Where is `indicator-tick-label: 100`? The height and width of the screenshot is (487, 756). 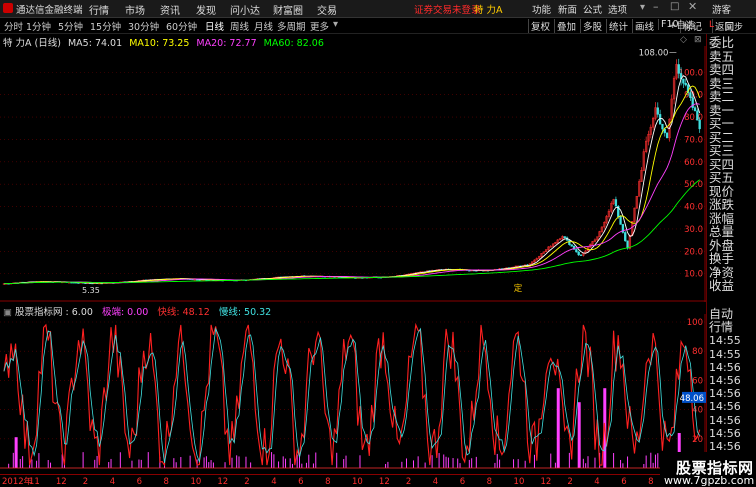
indicator-tick-label: 100 is located at coordinates (695, 323).